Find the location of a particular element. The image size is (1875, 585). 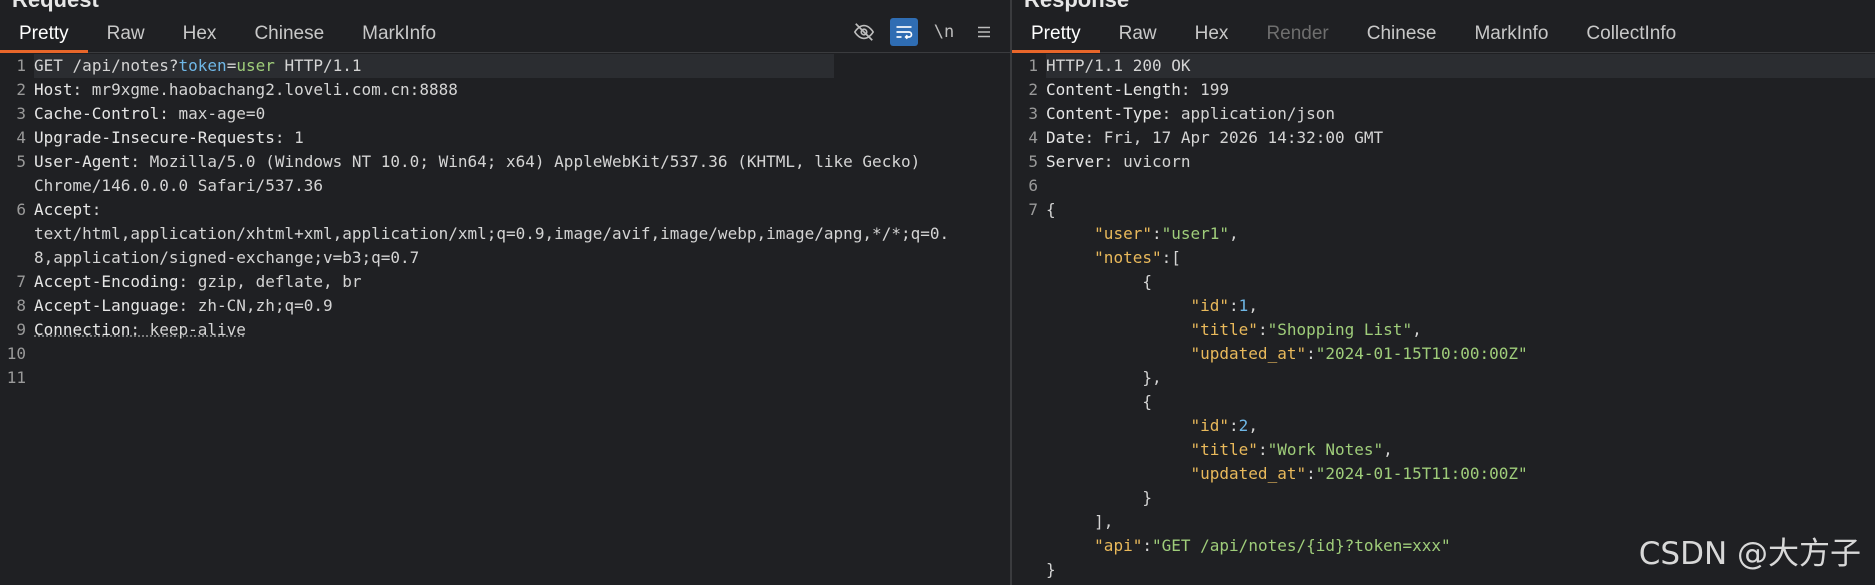

http-protocol: HTTP/1.1 is located at coordinates (318, 65).